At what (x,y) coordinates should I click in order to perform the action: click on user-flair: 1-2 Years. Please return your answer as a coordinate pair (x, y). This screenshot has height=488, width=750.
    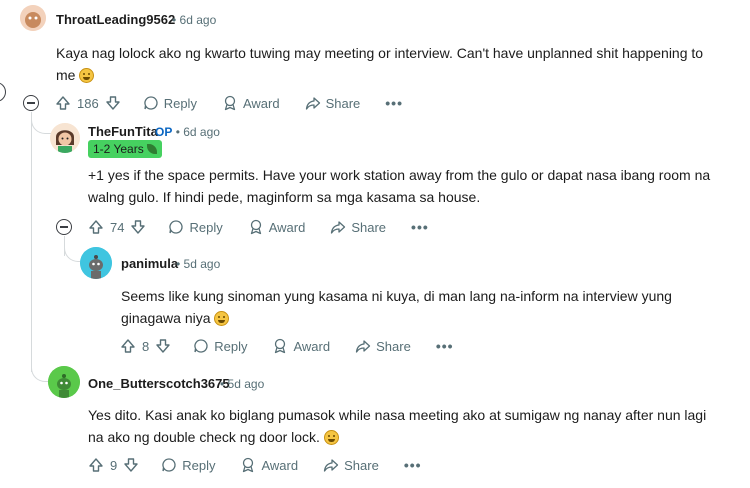
    Looking at the image, I should click on (125, 149).